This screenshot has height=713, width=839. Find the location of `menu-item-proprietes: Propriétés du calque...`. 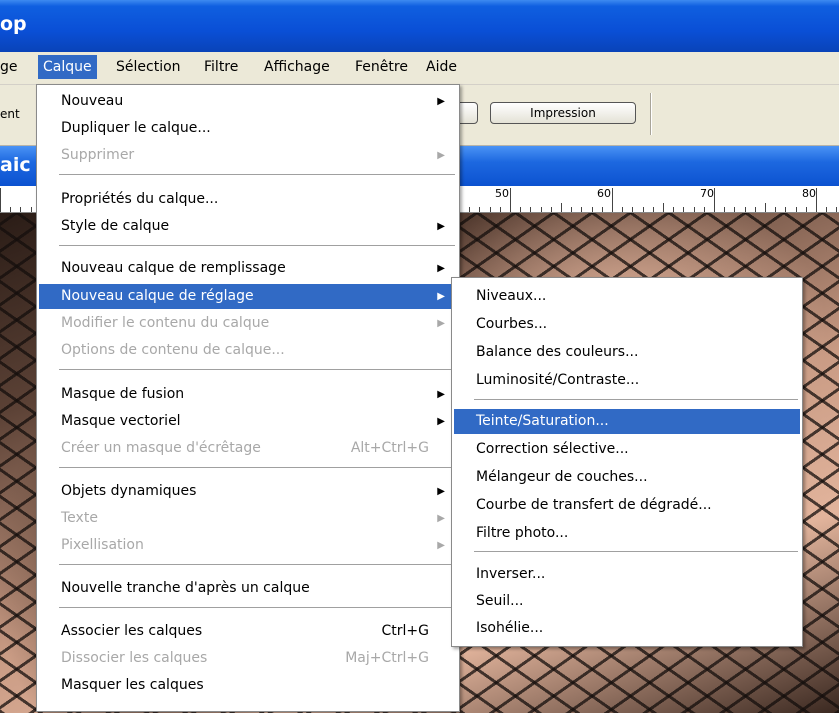

menu-item-proprietes: Propriétés du calque... is located at coordinates (248, 199).